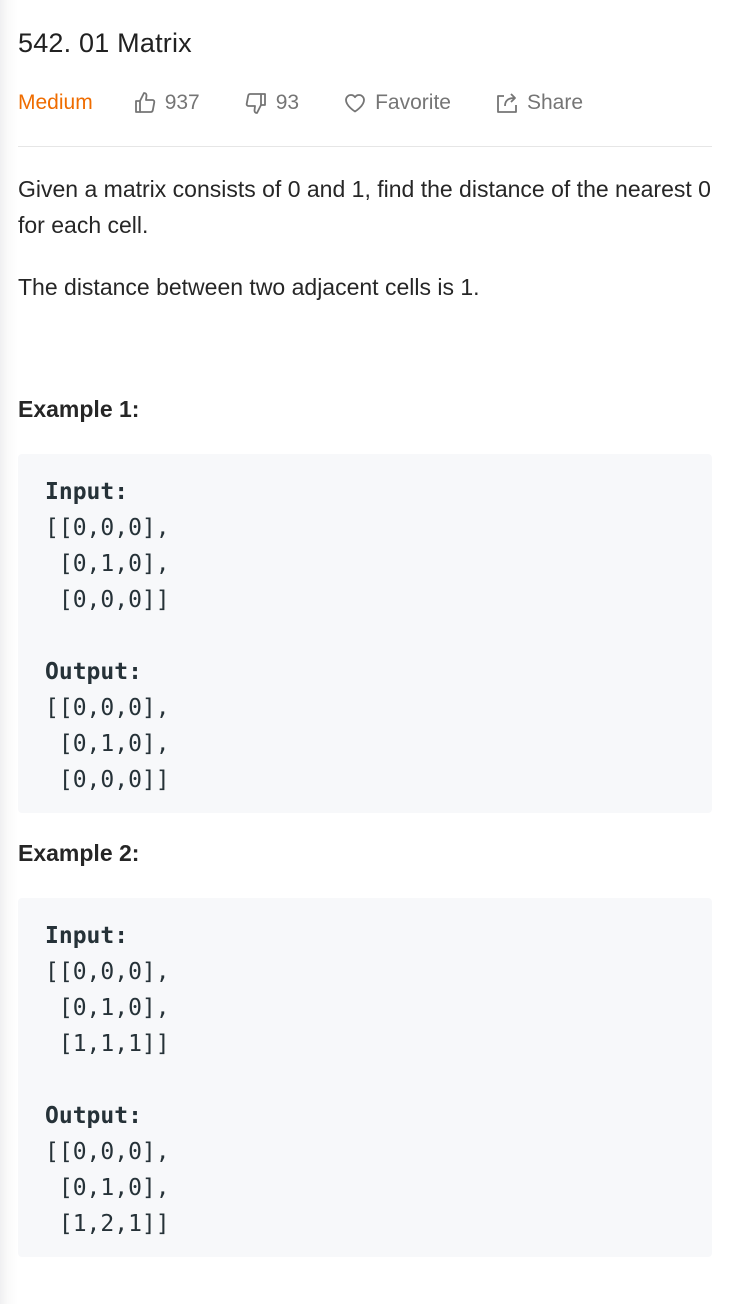 This screenshot has width=732, height=1304. Describe the element at coordinates (355, 103) in the screenshot. I see `heart-icon` at that location.